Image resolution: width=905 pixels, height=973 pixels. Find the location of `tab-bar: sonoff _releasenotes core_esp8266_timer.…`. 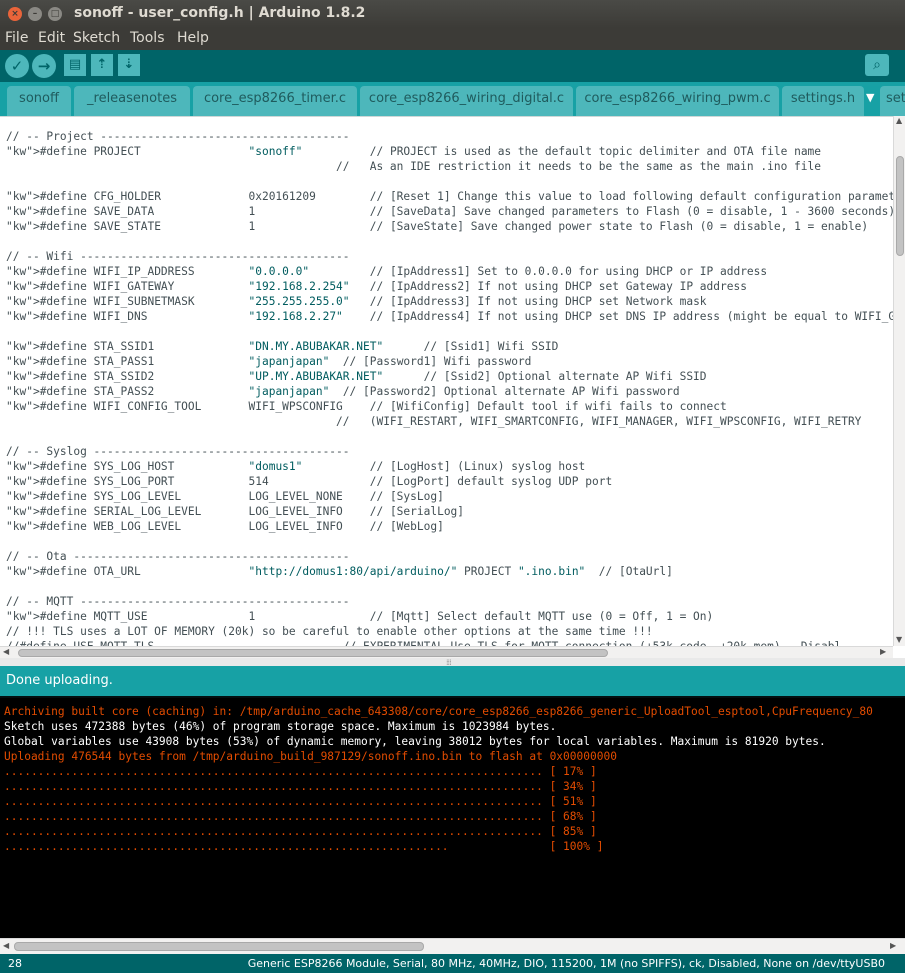

tab-bar: sonoff _releasenotes core_esp8266_timer.… is located at coordinates (452, 99).